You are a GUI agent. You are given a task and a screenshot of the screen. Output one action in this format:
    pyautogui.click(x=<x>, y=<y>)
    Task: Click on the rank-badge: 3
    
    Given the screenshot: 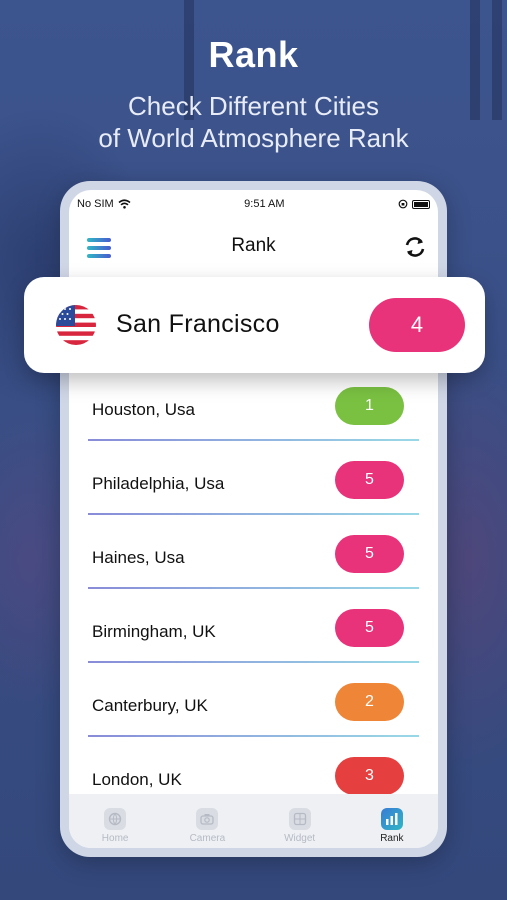 What is the action you would take?
    pyautogui.click(x=369, y=776)
    